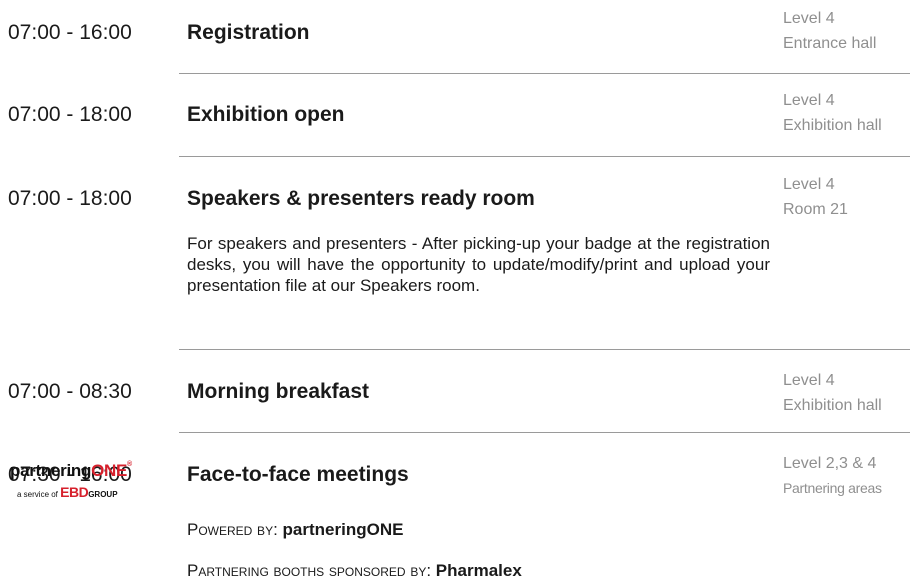 The width and height of the screenshot is (910, 581). Describe the element at coordinates (298, 474) in the screenshot. I see `session-title: Face-to-face meetings` at that location.